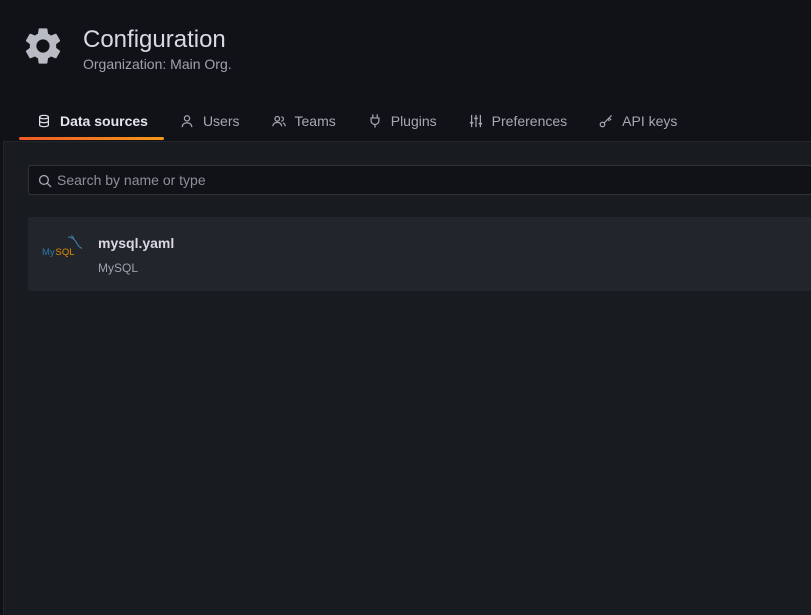  I want to click on datasource-card: My SQL mysql.yaml MySQL, so click(419, 254).